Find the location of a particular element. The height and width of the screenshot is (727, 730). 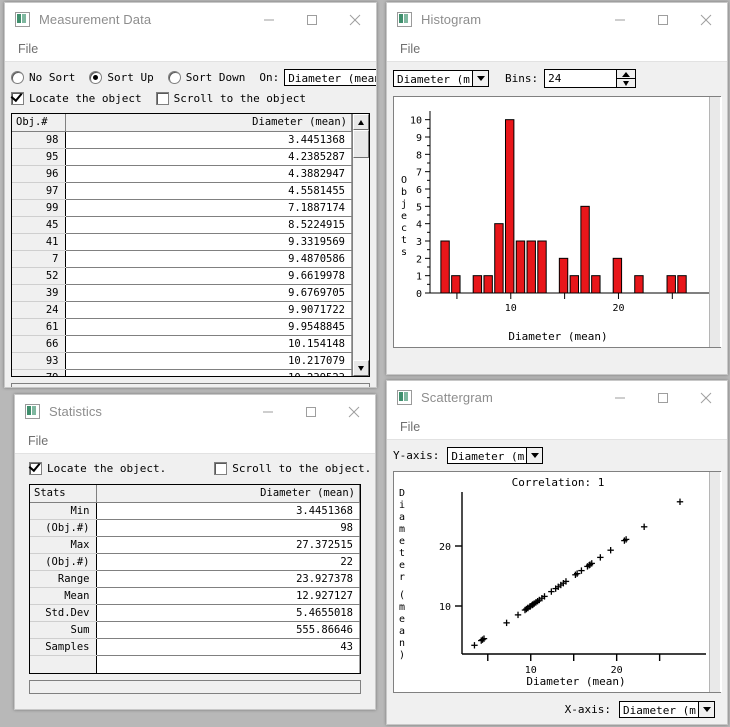

cell-stat-name: Samples is located at coordinates (63, 647).